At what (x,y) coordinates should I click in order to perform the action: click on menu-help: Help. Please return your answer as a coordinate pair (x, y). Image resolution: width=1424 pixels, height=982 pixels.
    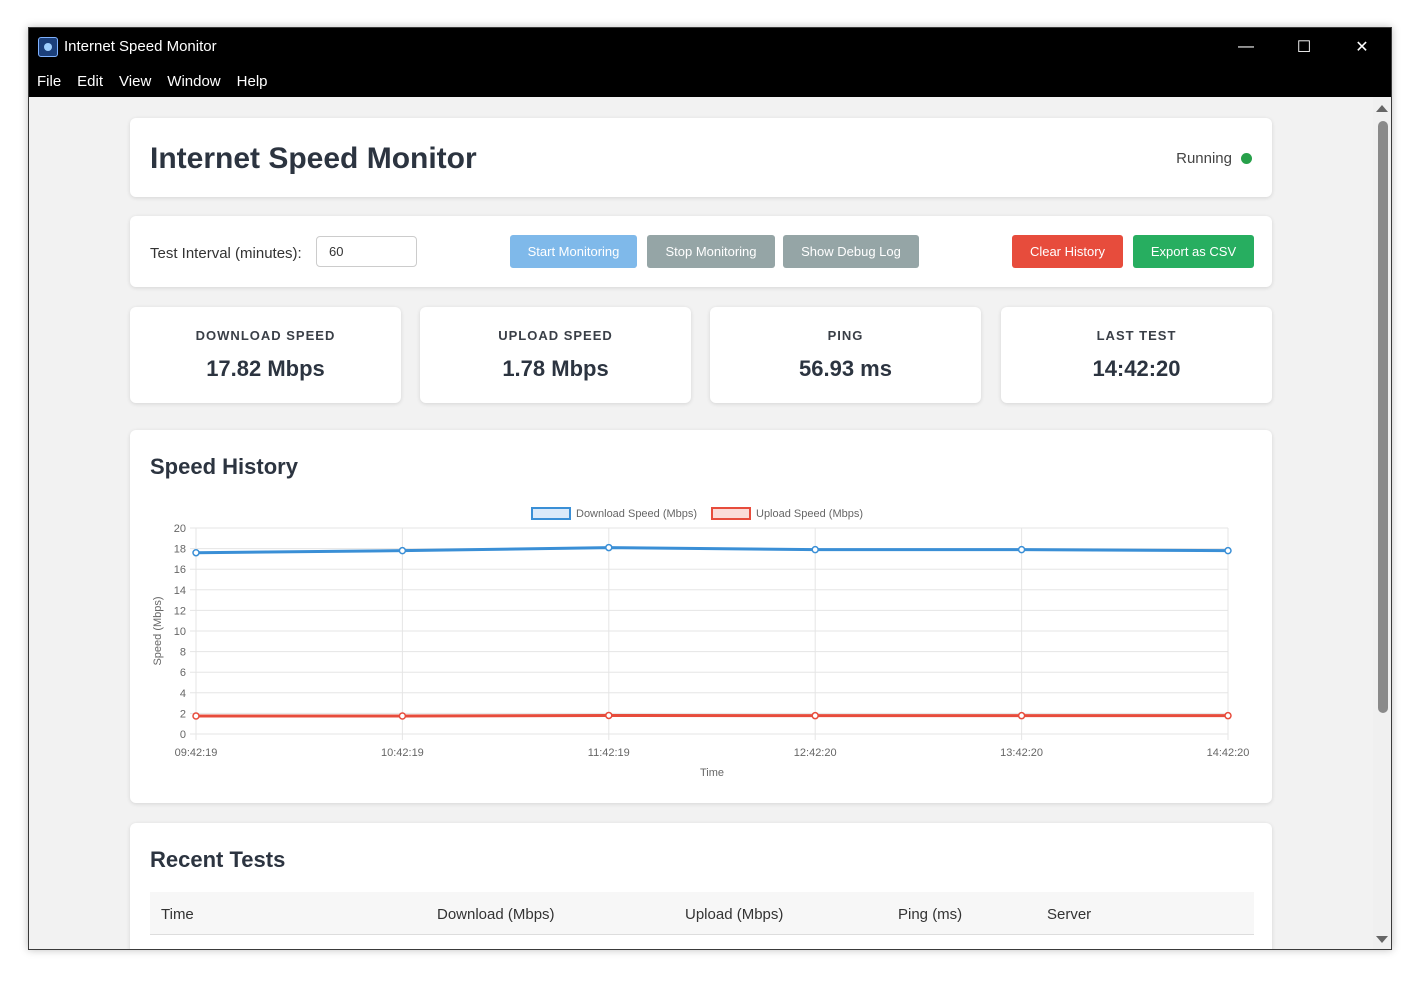
    Looking at the image, I should click on (252, 81).